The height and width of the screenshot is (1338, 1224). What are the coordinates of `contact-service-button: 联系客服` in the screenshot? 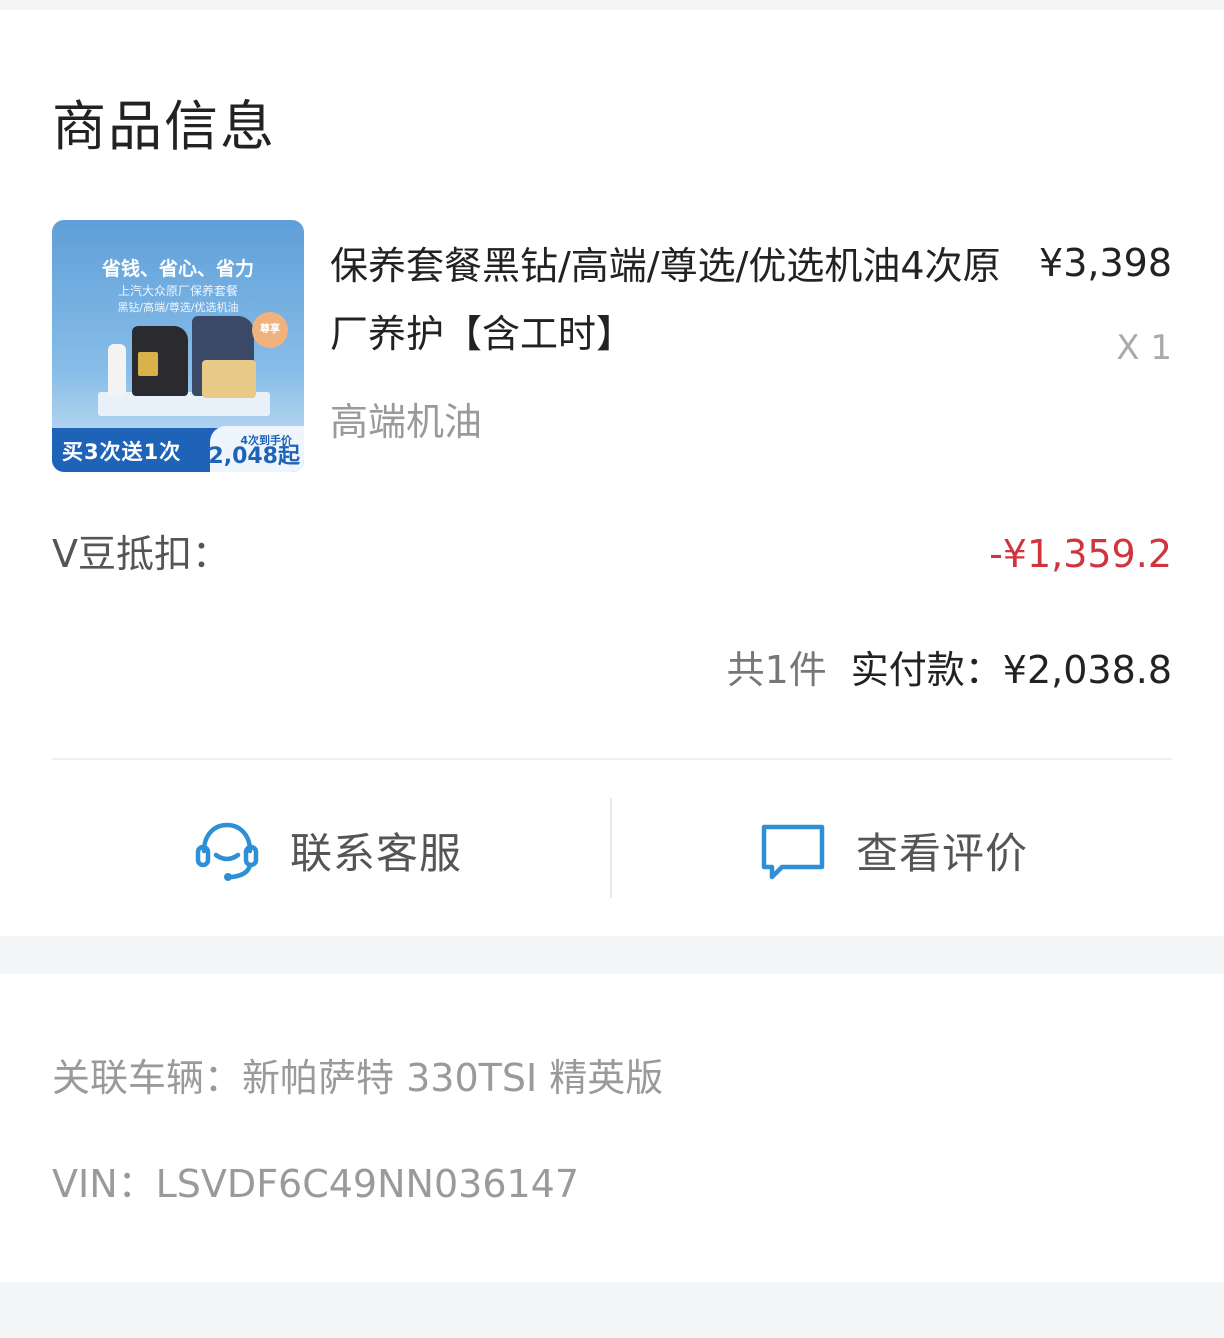 It's located at (327, 850).